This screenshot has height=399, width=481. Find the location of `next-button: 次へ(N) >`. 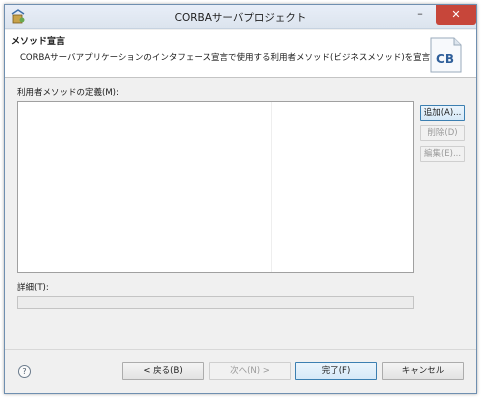

next-button: 次へ(N) > is located at coordinates (250, 371).